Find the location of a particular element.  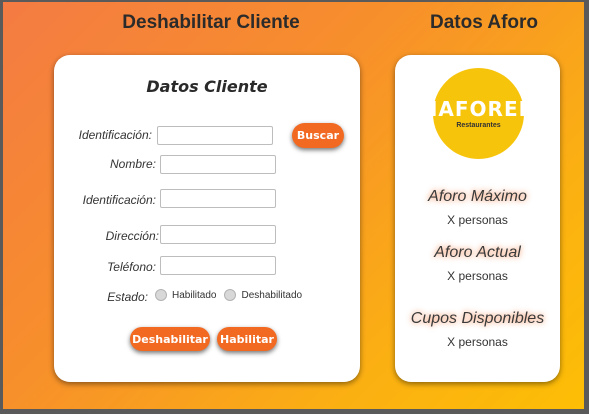

enable-button: Habilitar is located at coordinates (247, 339).